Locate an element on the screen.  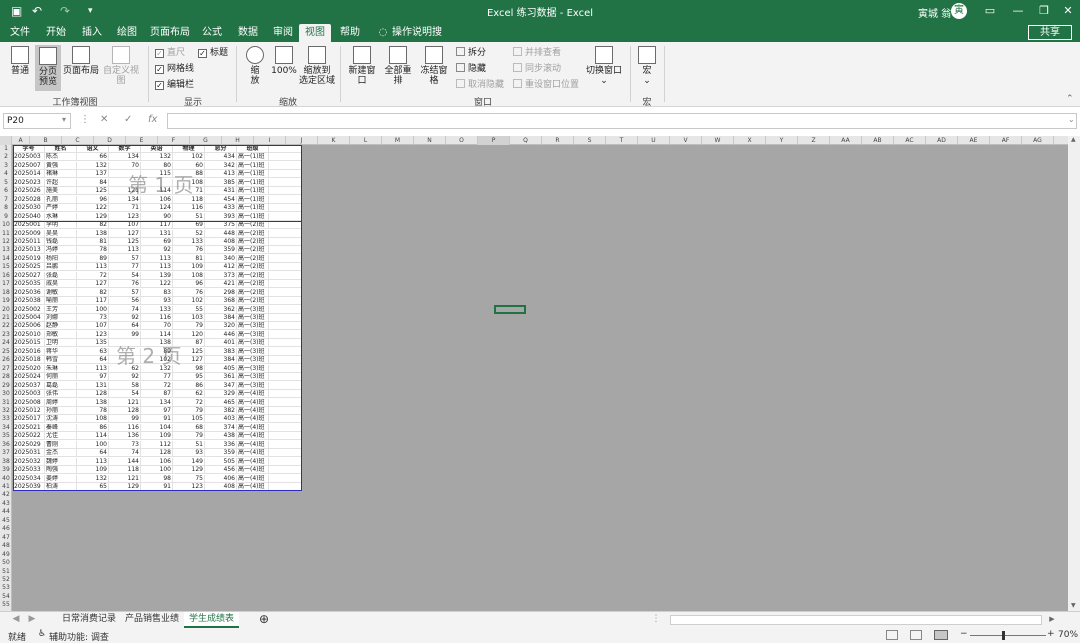
tab-view: 视图 is located at coordinates (315, 33).